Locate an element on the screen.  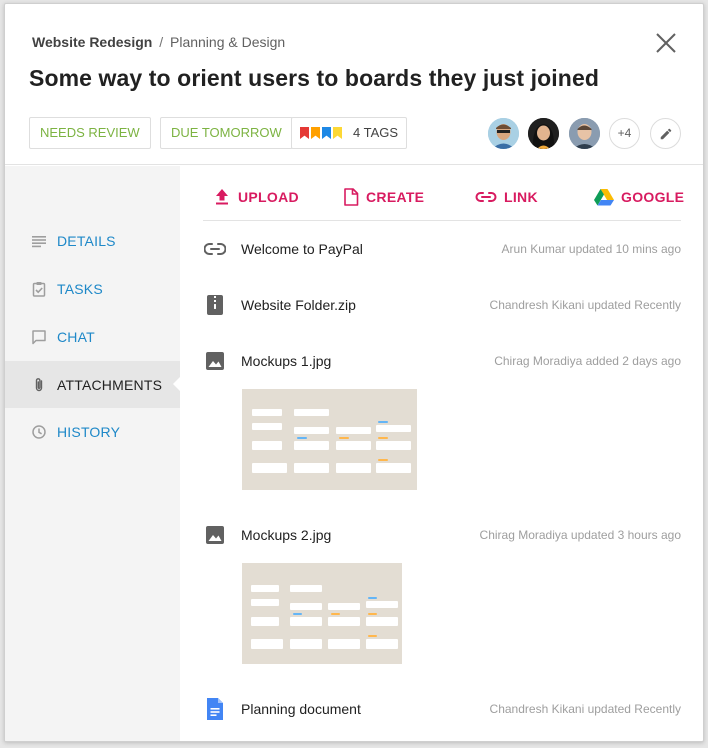
close-button is located at coordinates (666, 43).